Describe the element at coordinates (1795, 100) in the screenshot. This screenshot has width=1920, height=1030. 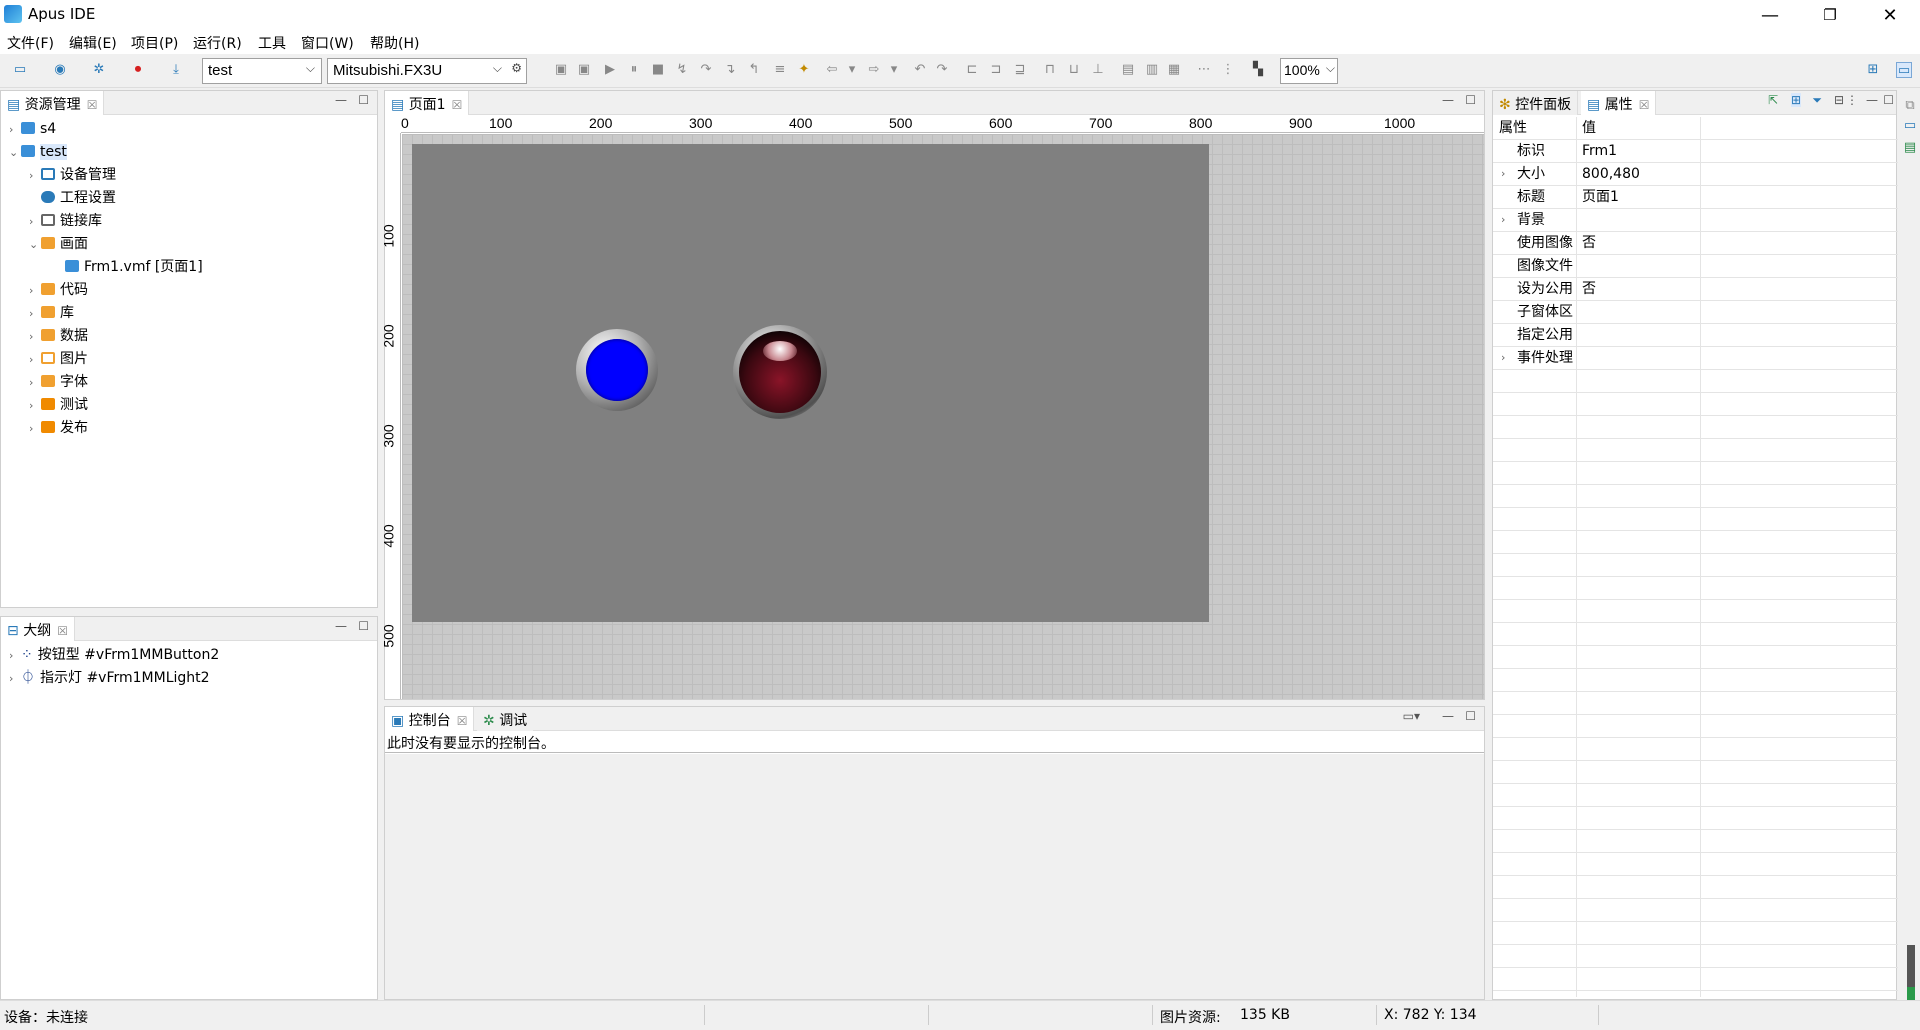
I see `tree-view-icon: ⊞` at that location.